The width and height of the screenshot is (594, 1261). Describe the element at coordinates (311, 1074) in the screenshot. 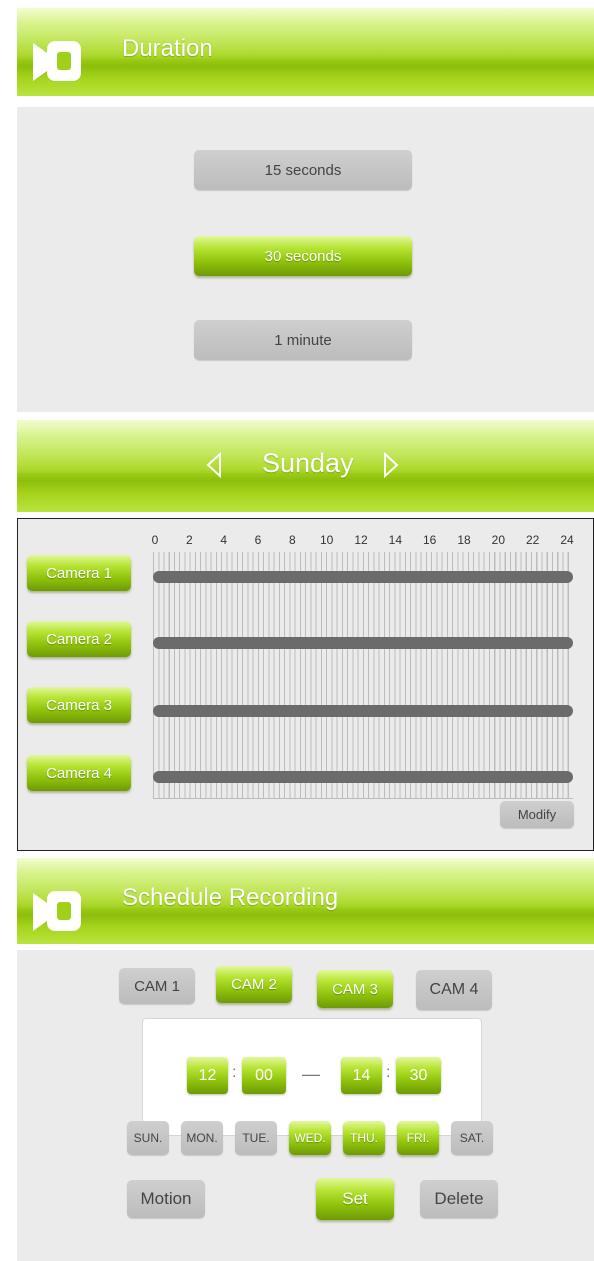

I see `range-dash: —` at that location.